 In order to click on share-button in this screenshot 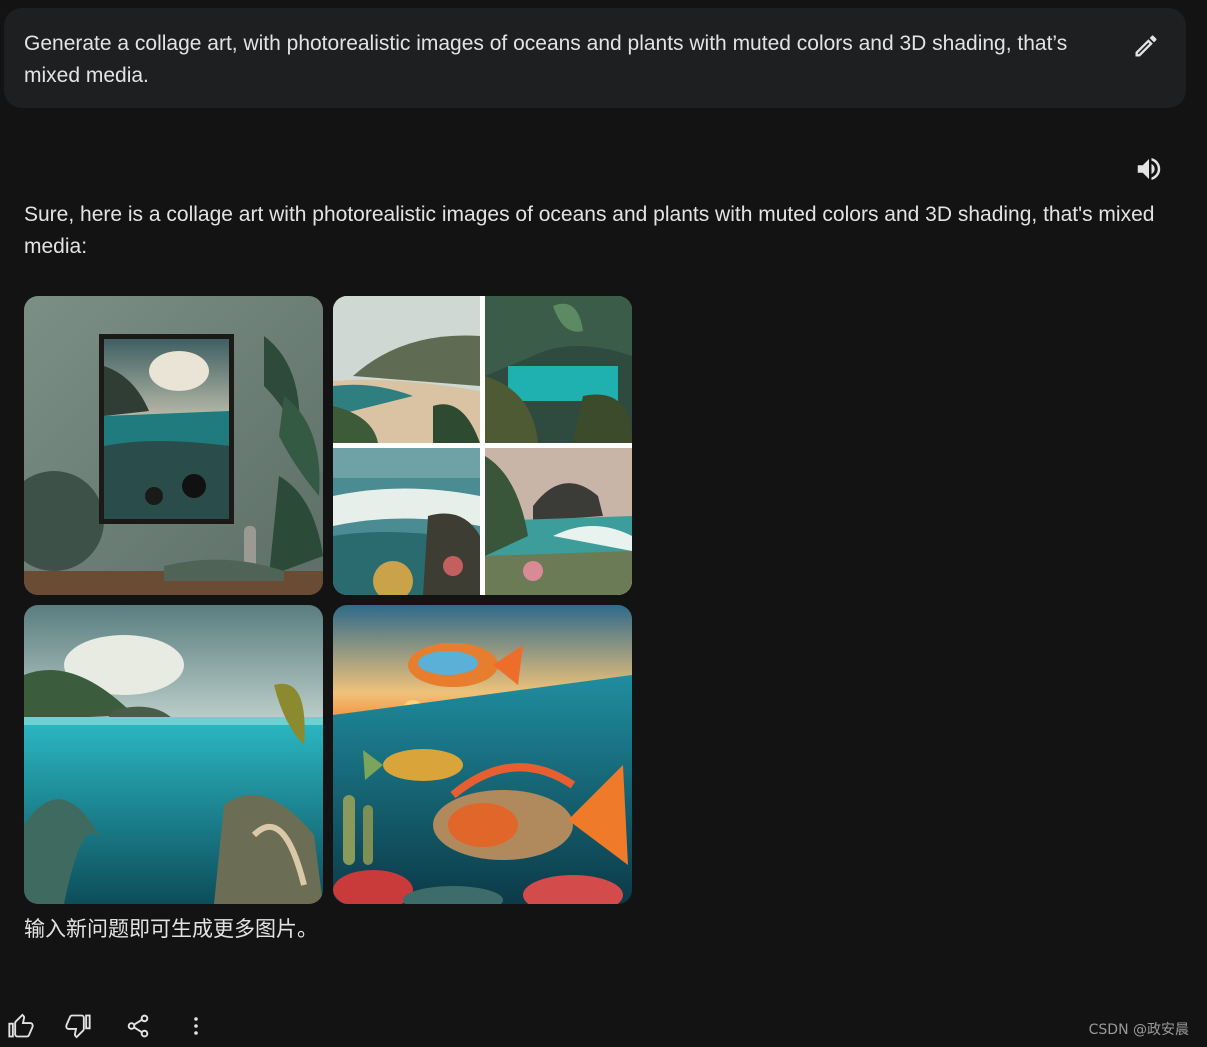, I will do `click(138, 1026)`.